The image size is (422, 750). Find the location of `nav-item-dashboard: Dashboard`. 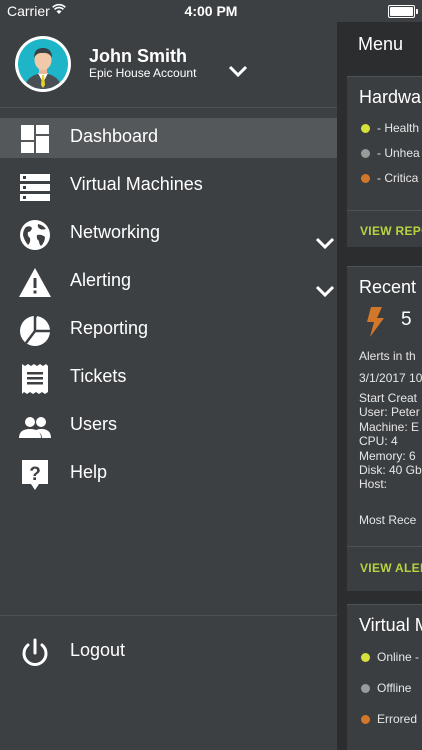

nav-item-dashboard: Dashboard is located at coordinates (168, 138).